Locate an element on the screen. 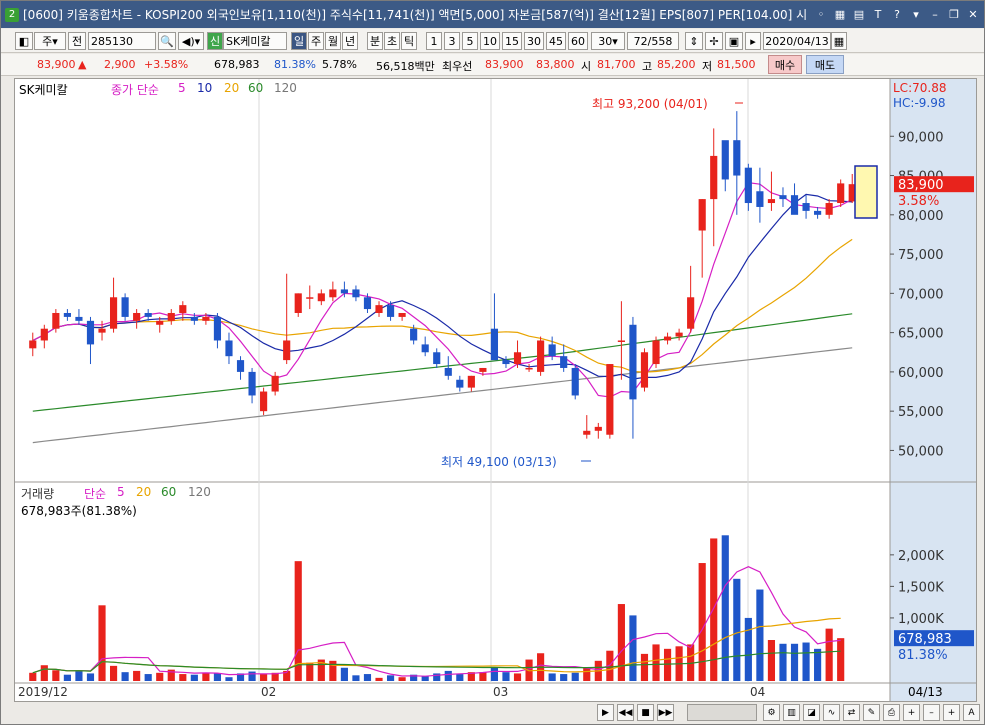  scroll-icon: ▸ is located at coordinates (753, 41).